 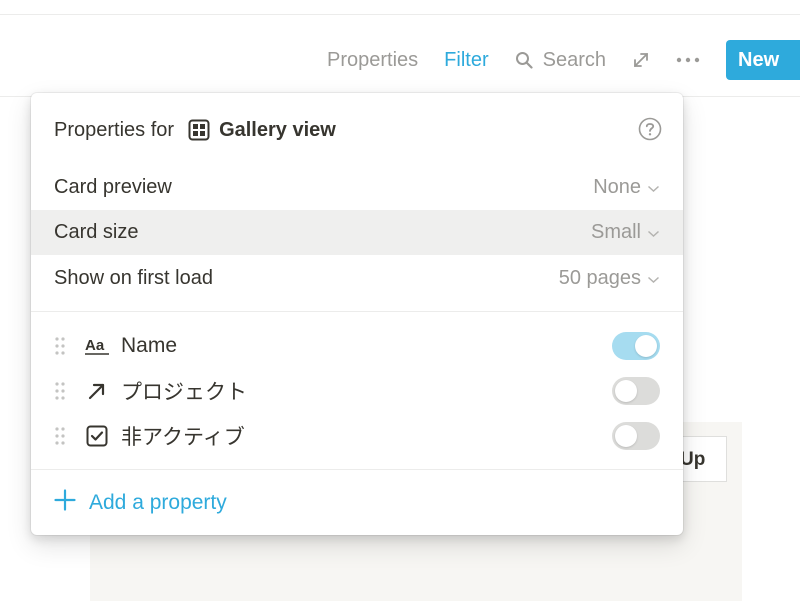 I want to click on filter-label: Filter, so click(x=466, y=59).